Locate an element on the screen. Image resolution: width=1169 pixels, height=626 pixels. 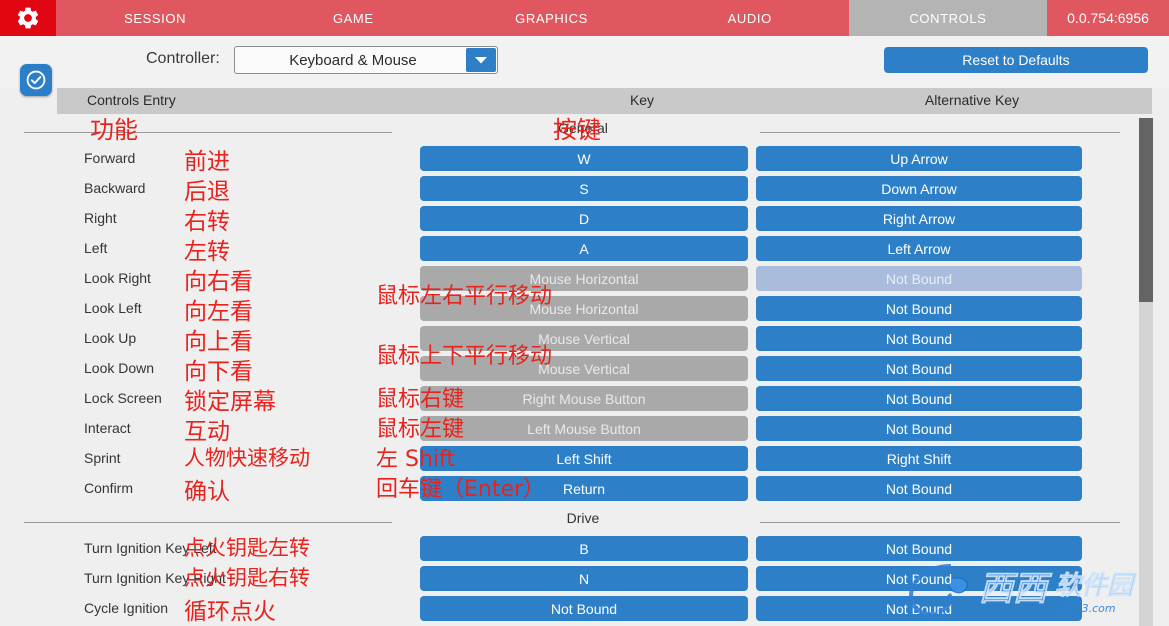
key-binding-button: Right Mouse Button is located at coordinates (584, 398).